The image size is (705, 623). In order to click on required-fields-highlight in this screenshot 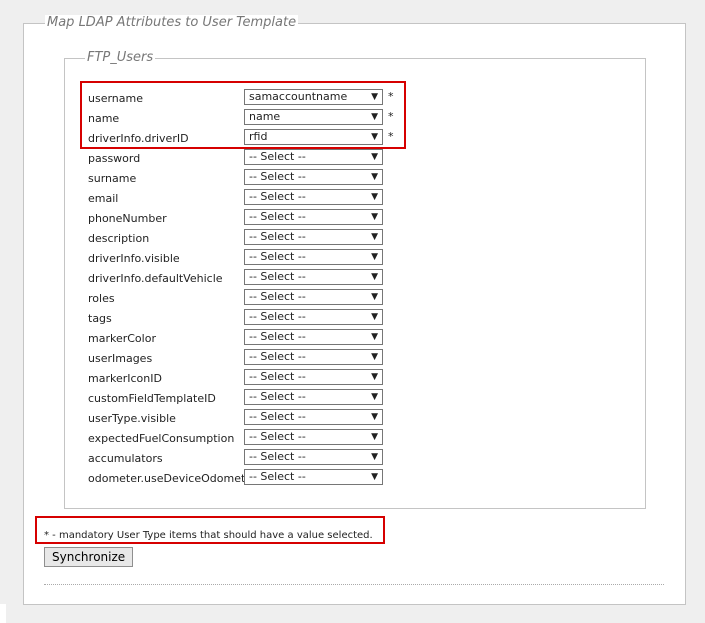, I will do `click(243, 115)`.